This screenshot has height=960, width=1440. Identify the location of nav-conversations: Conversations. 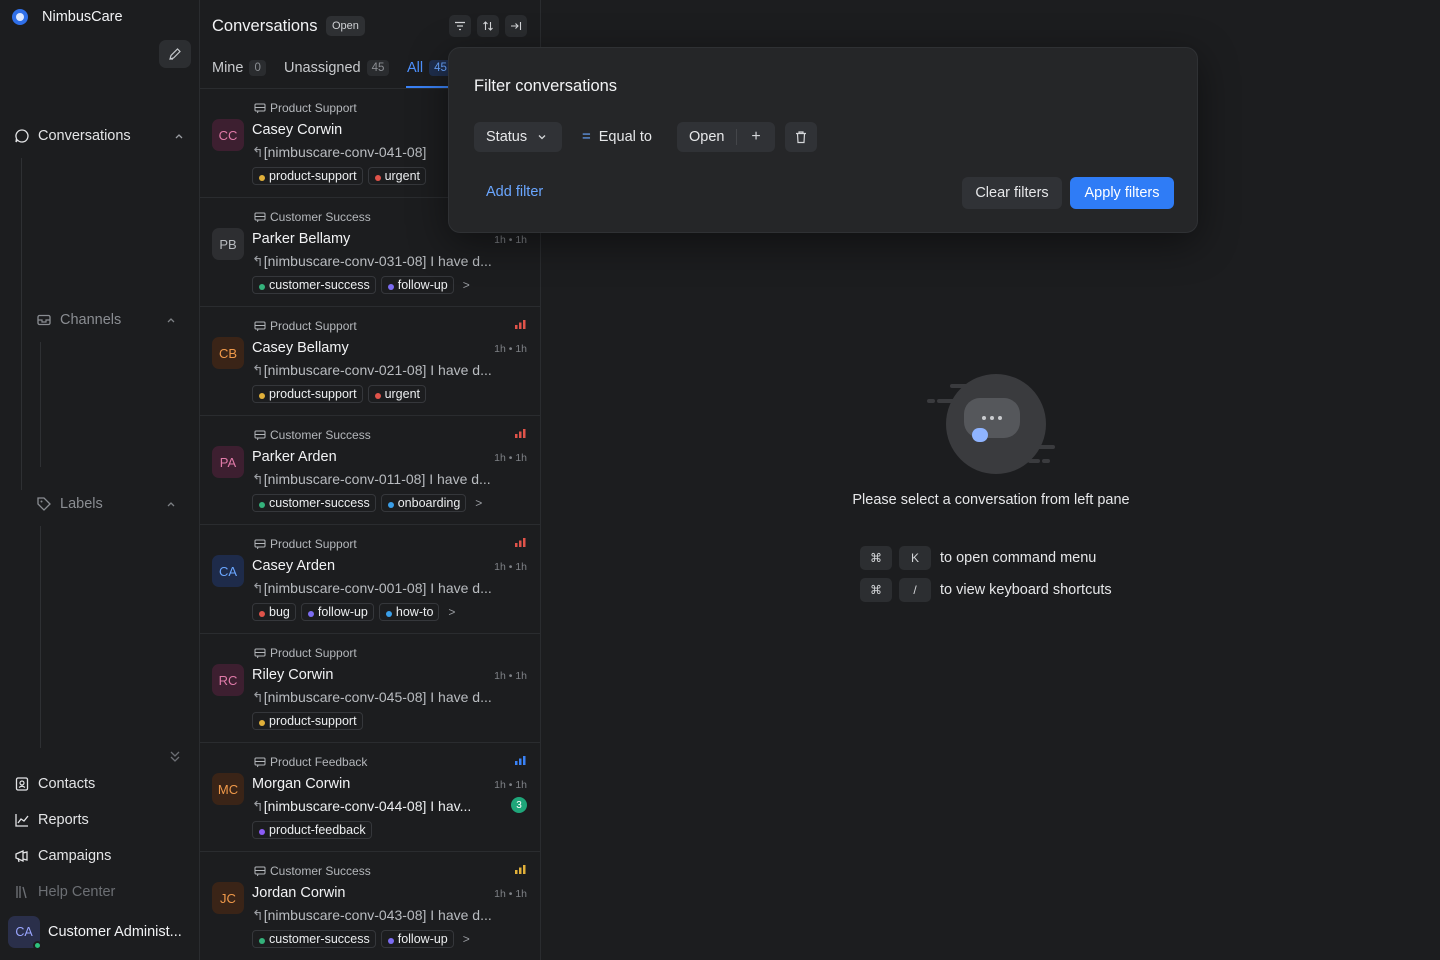
(72, 136).